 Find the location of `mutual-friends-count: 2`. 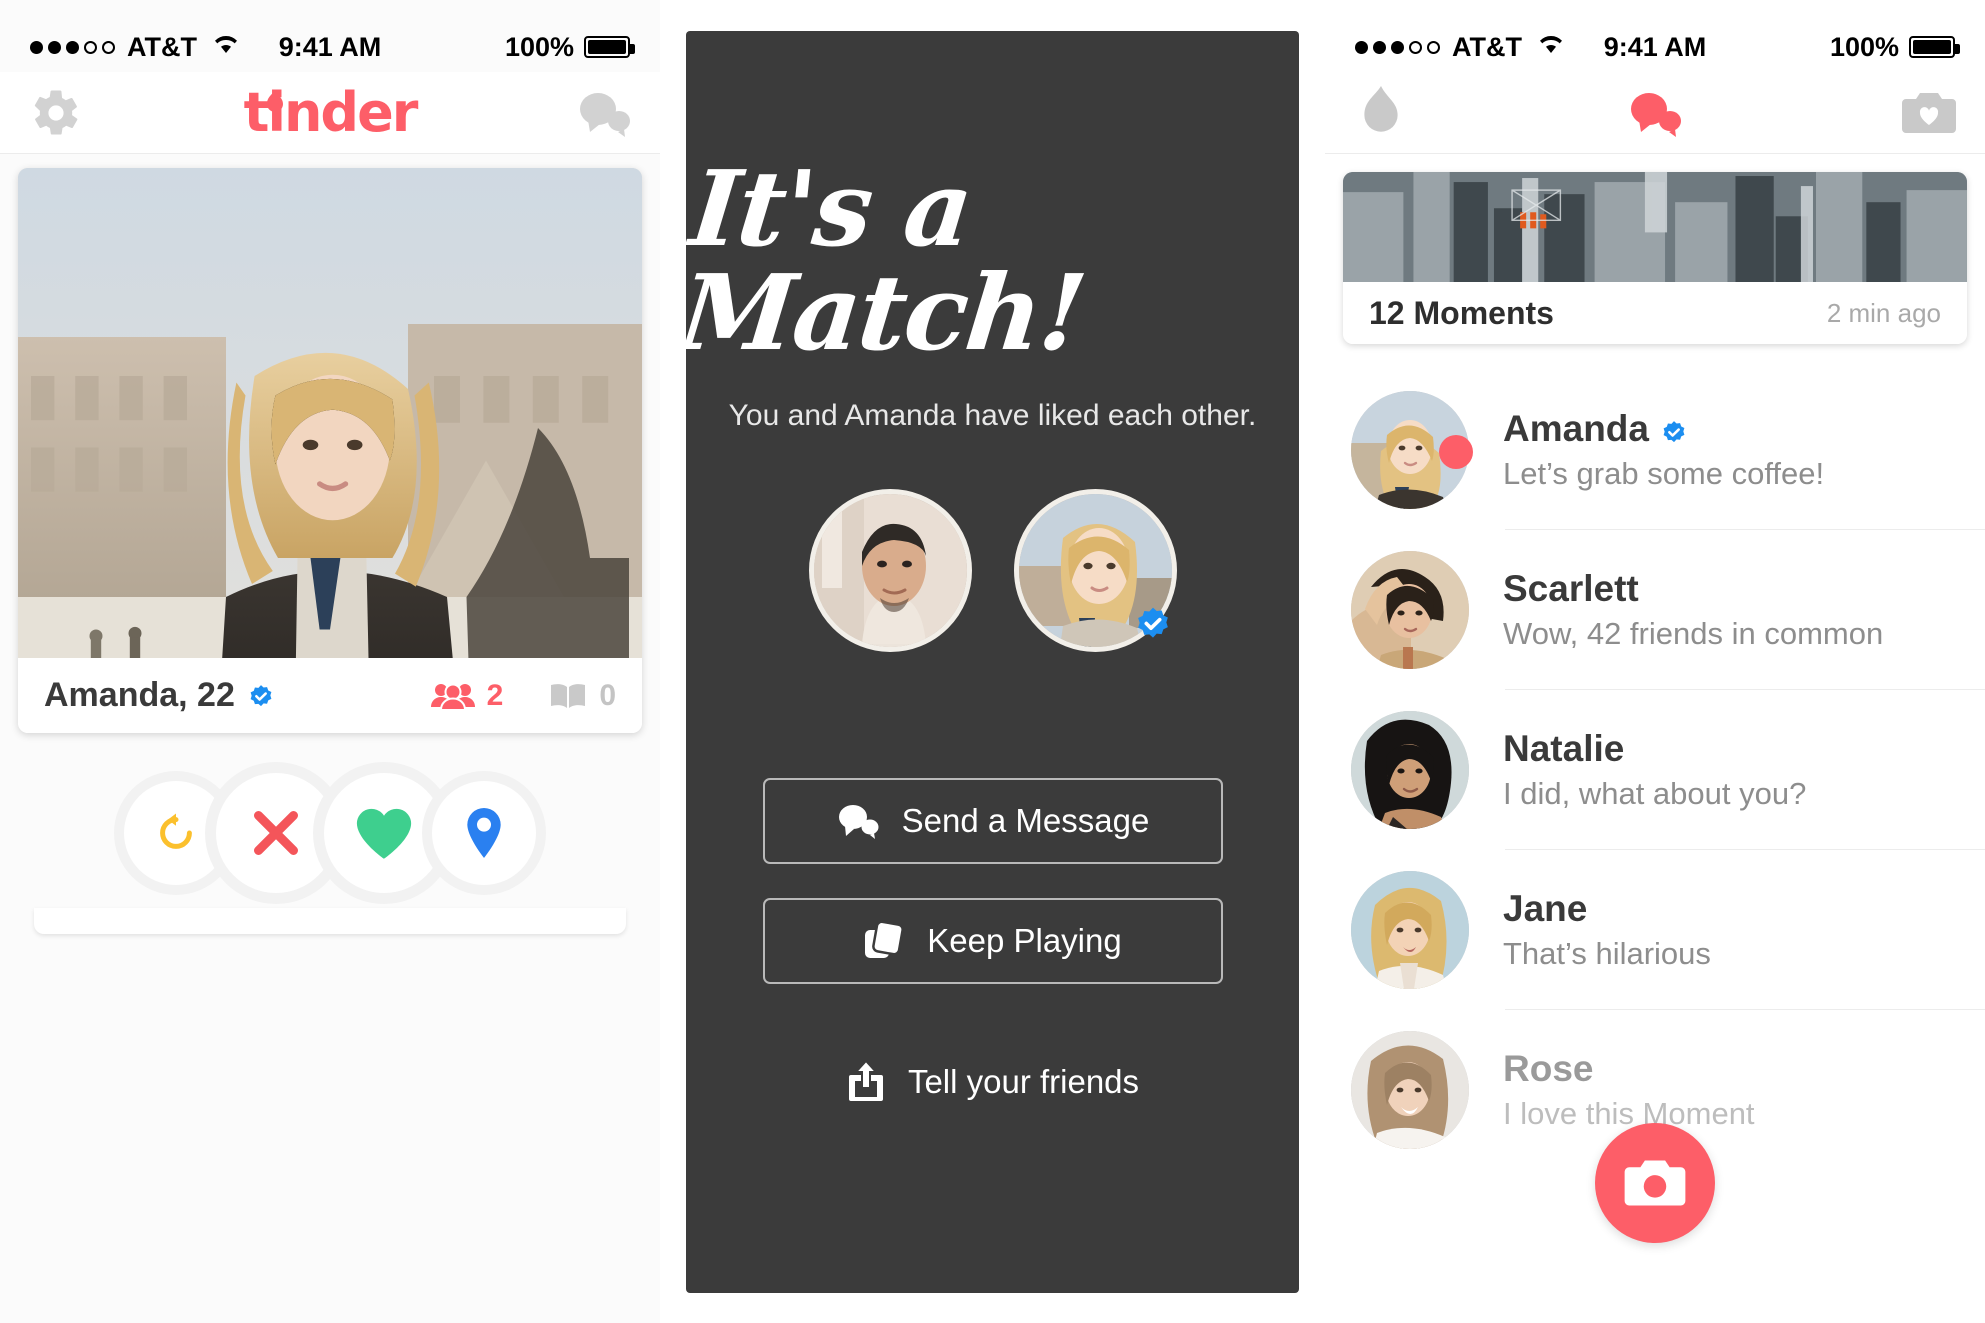

mutual-friends-count: 2 is located at coordinates (495, 695).